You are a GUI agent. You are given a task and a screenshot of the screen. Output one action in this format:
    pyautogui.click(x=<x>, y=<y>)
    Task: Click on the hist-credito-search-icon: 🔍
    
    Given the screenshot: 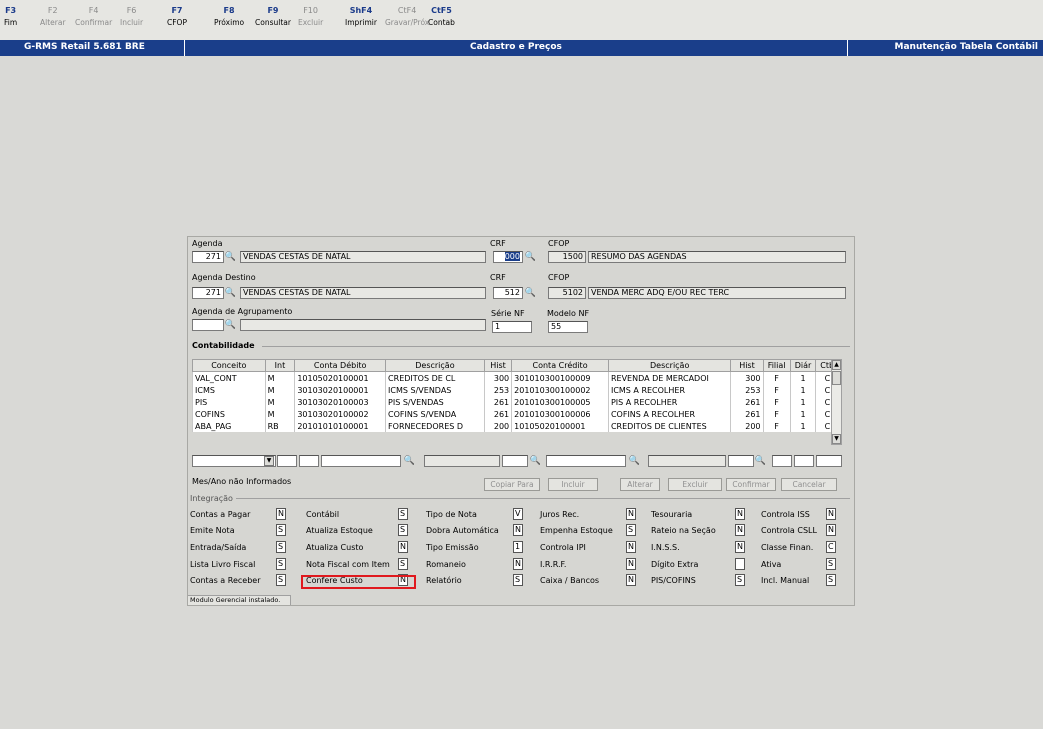 What is the action you would take?
    pyautogui.click(x=760, y=461)
    